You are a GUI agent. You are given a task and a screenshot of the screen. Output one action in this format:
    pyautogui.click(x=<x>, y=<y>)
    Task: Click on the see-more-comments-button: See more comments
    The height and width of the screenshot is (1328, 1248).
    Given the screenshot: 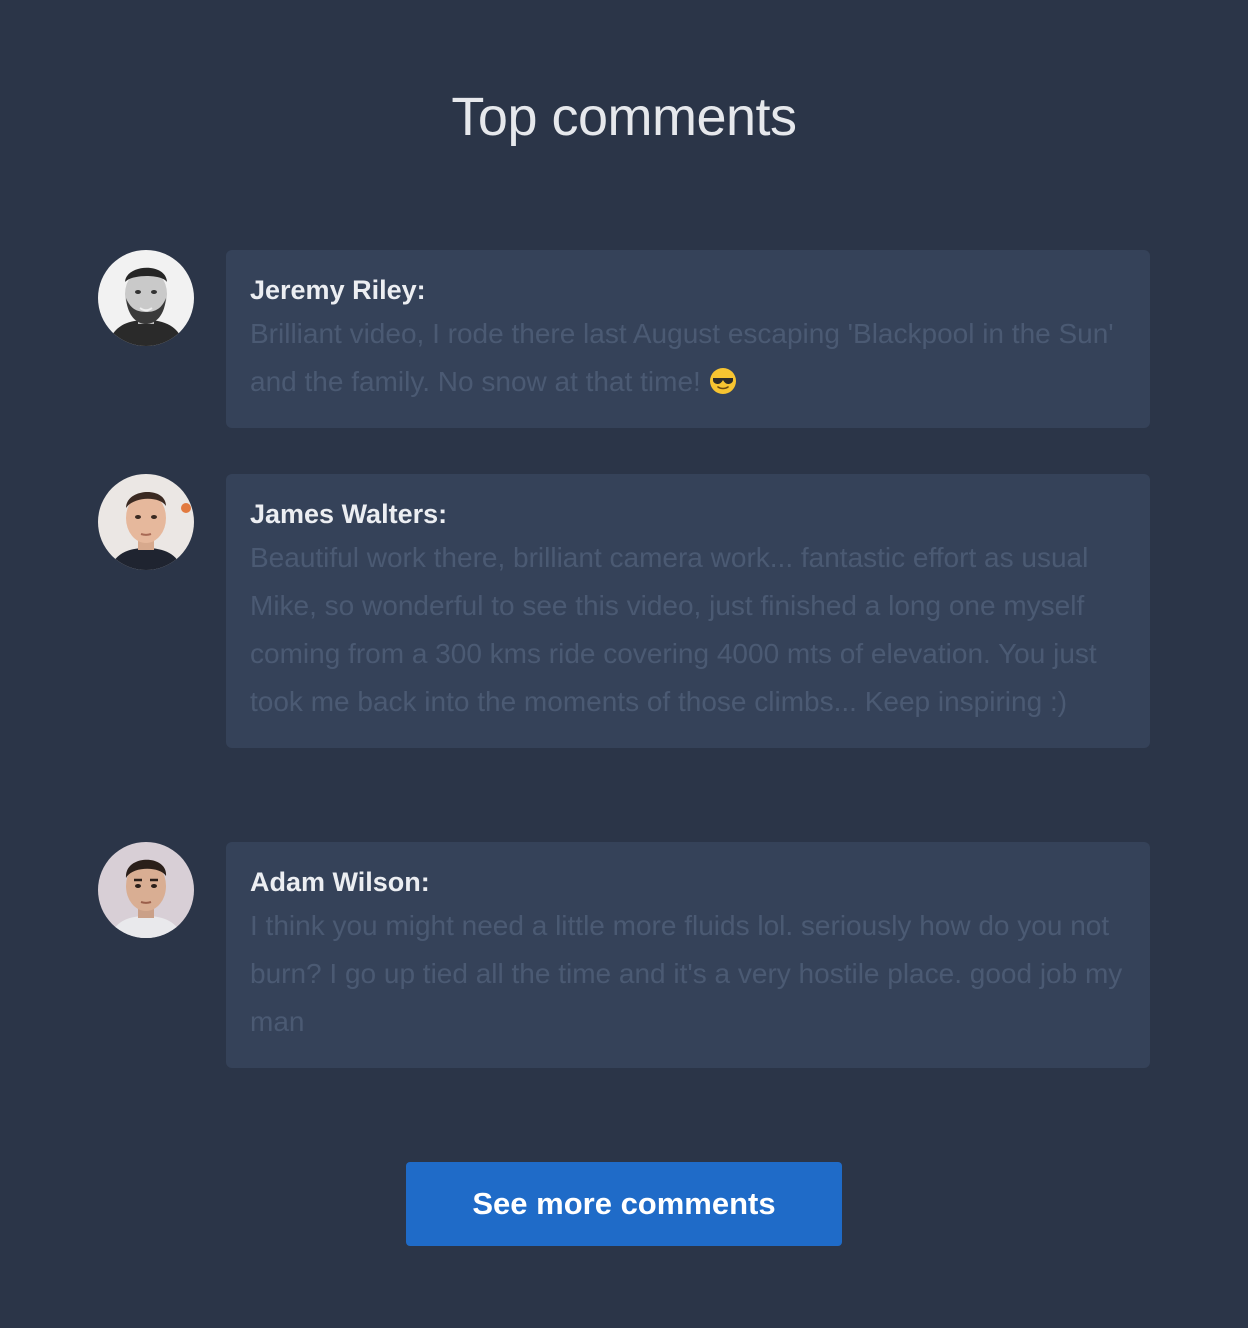 What is the action you would take?
    pyautogui.click(x=624, y=1204)
    